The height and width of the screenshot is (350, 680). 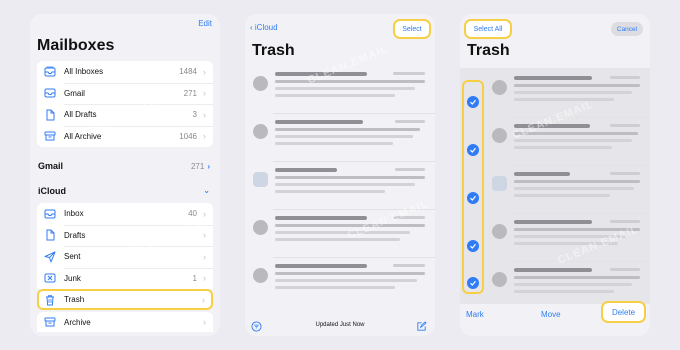 I want to click on mailbox-label: Inbox, so click(x=74, y=214).